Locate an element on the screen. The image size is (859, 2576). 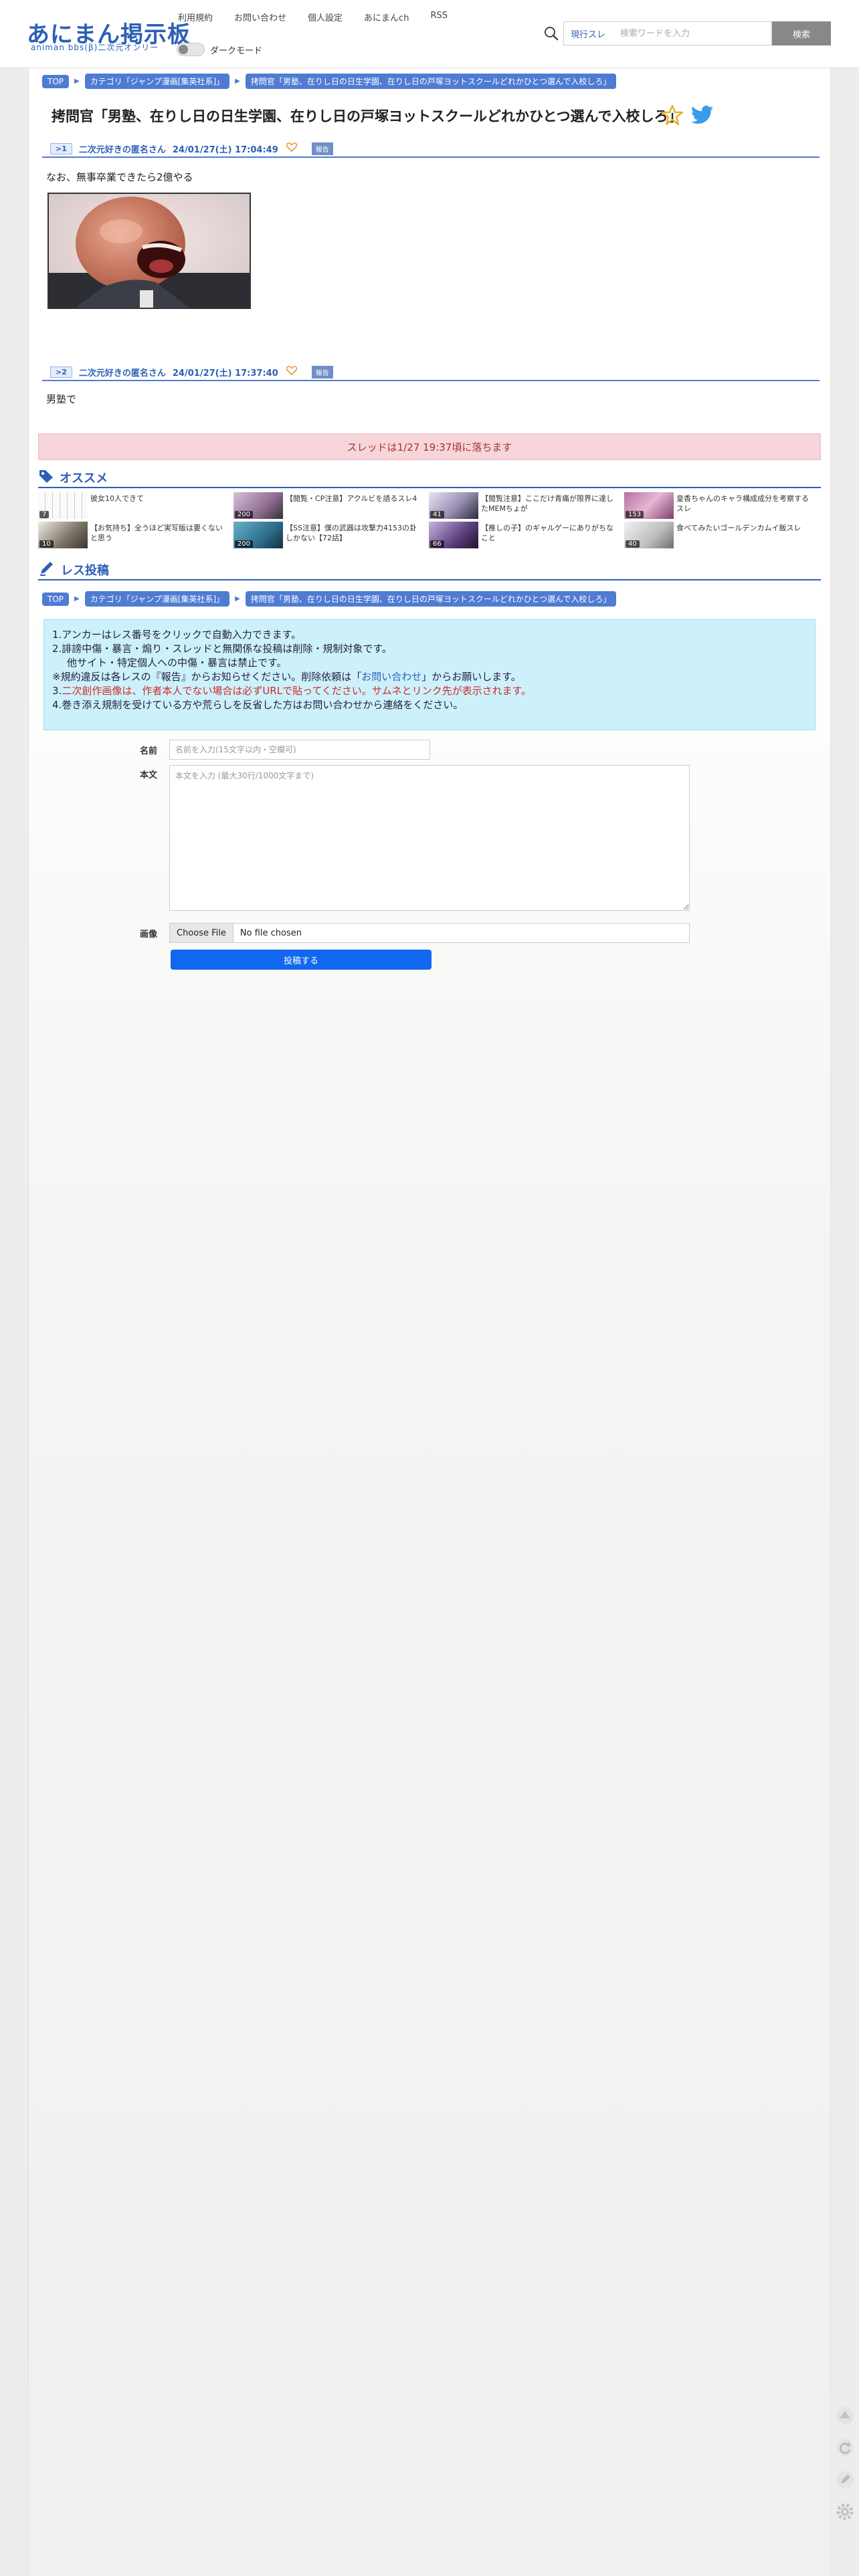
nav-settings: 個人設定 is located at coordinates (326, 17).